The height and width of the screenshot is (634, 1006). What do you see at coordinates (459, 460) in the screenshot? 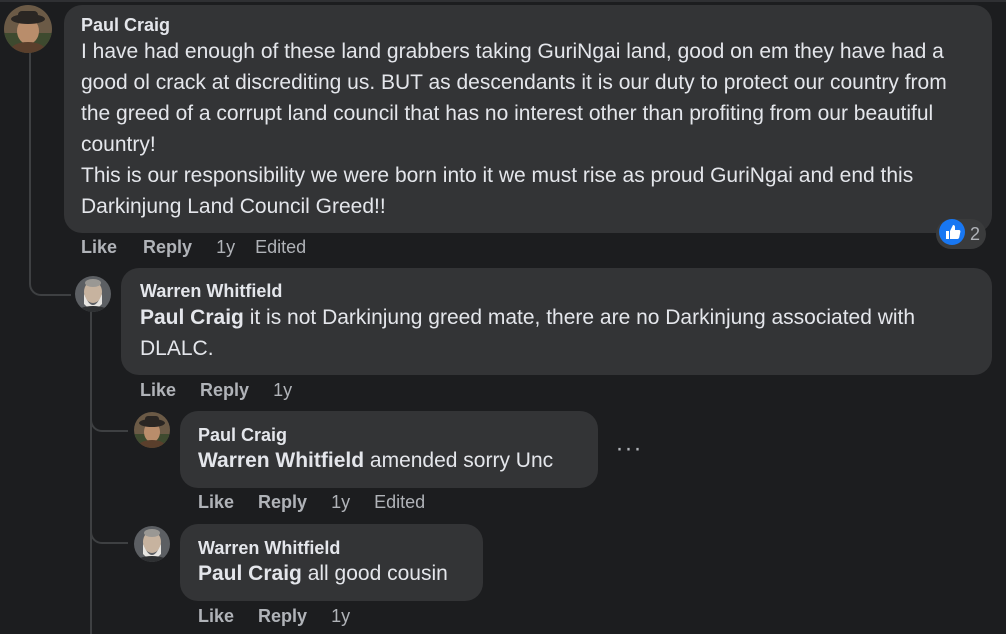
I see `comment-body: amended sorry Unc` at bounding box center [459, 460].